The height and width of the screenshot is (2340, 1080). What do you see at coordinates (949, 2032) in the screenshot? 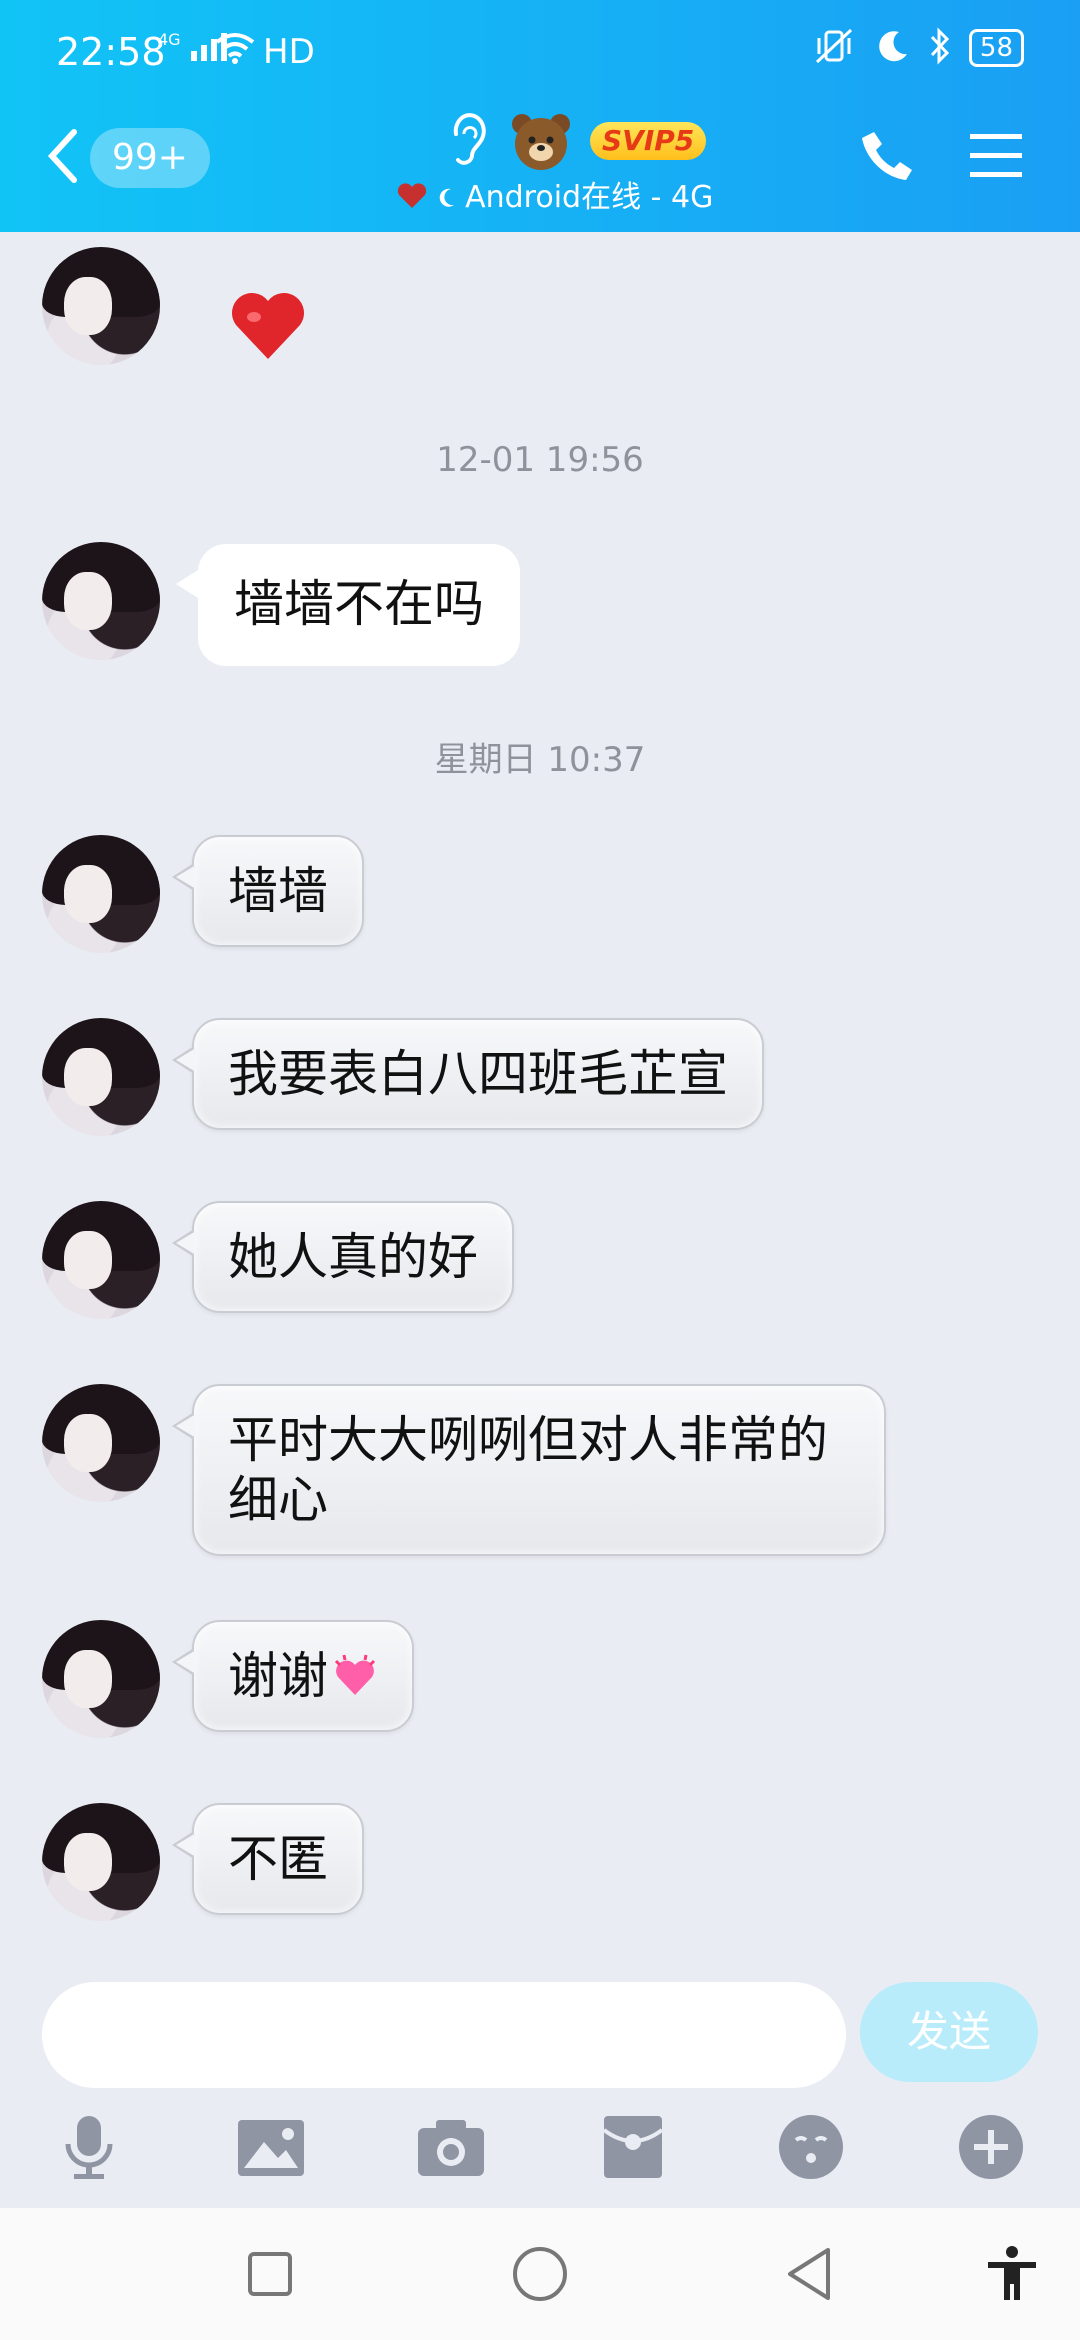
I see `send-button: 发送` at bounding box center [949, 2032].